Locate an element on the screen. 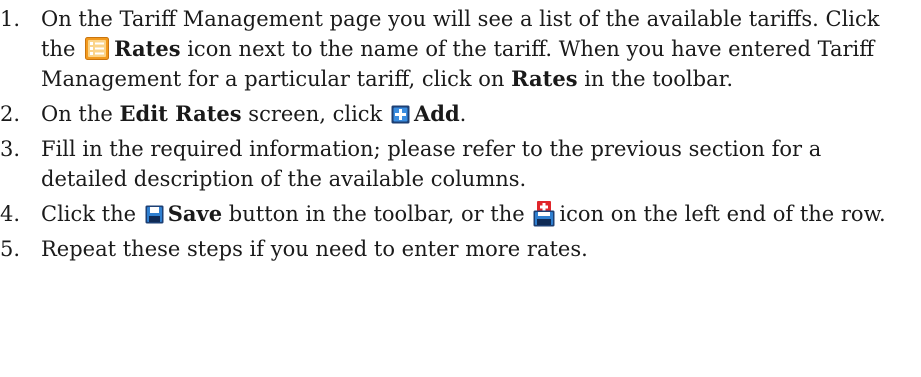  step-text: On the is located at coordinates (77, 114).